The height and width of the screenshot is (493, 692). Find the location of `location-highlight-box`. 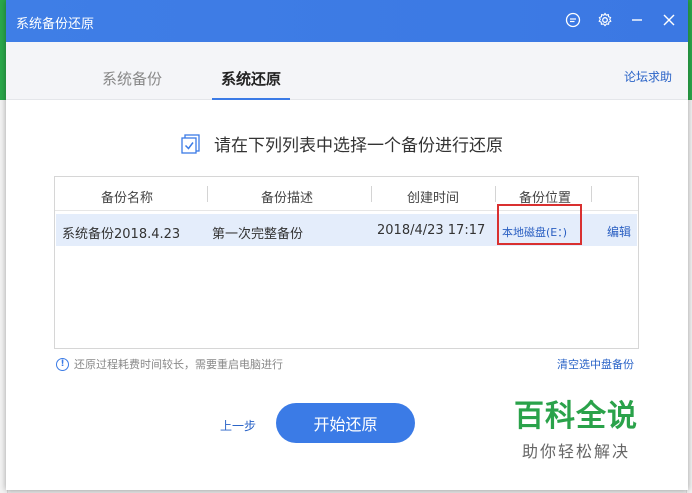

location-highlight-box is located at coordinates (539, 224).